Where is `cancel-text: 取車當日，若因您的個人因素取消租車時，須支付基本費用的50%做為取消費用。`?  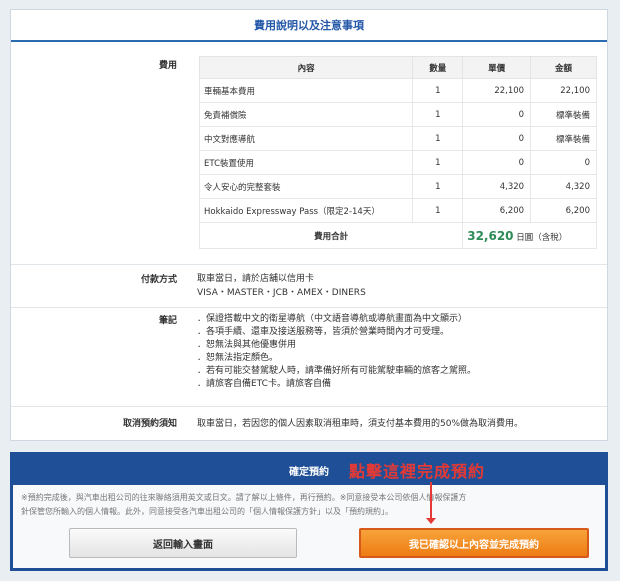
cancel-text: 取車當日，若因您的個人因素取消租車時，須支付基本費用的50%做為取消費用。 is located at coordinates (360, 424).